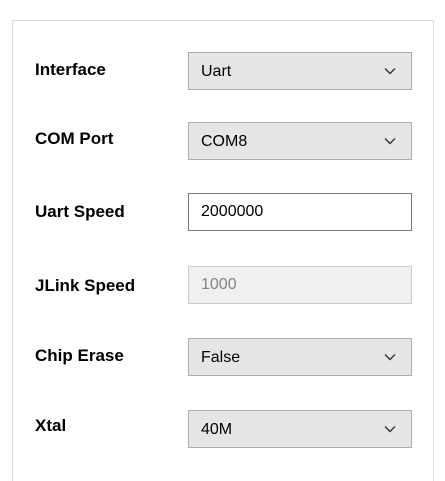 The width and height of the screenshot is (445, 481). Describe the element at coordinates (300, 285) in the screenshot. I see `jlink-speed-input` at that location.